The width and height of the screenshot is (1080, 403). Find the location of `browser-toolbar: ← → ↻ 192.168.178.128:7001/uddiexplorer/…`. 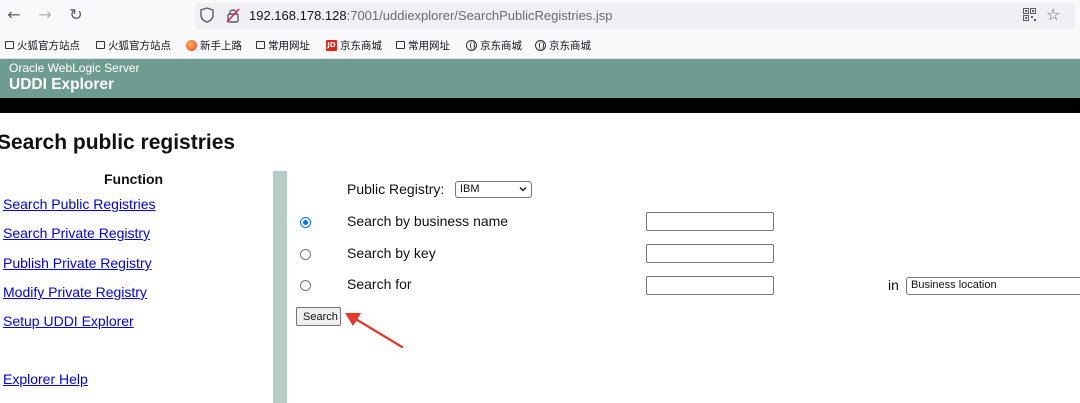

browser-toolbar: ← → ↻ 192.168.178.128:7001/uddiexplorer/… is located at coordinates (540, 16).